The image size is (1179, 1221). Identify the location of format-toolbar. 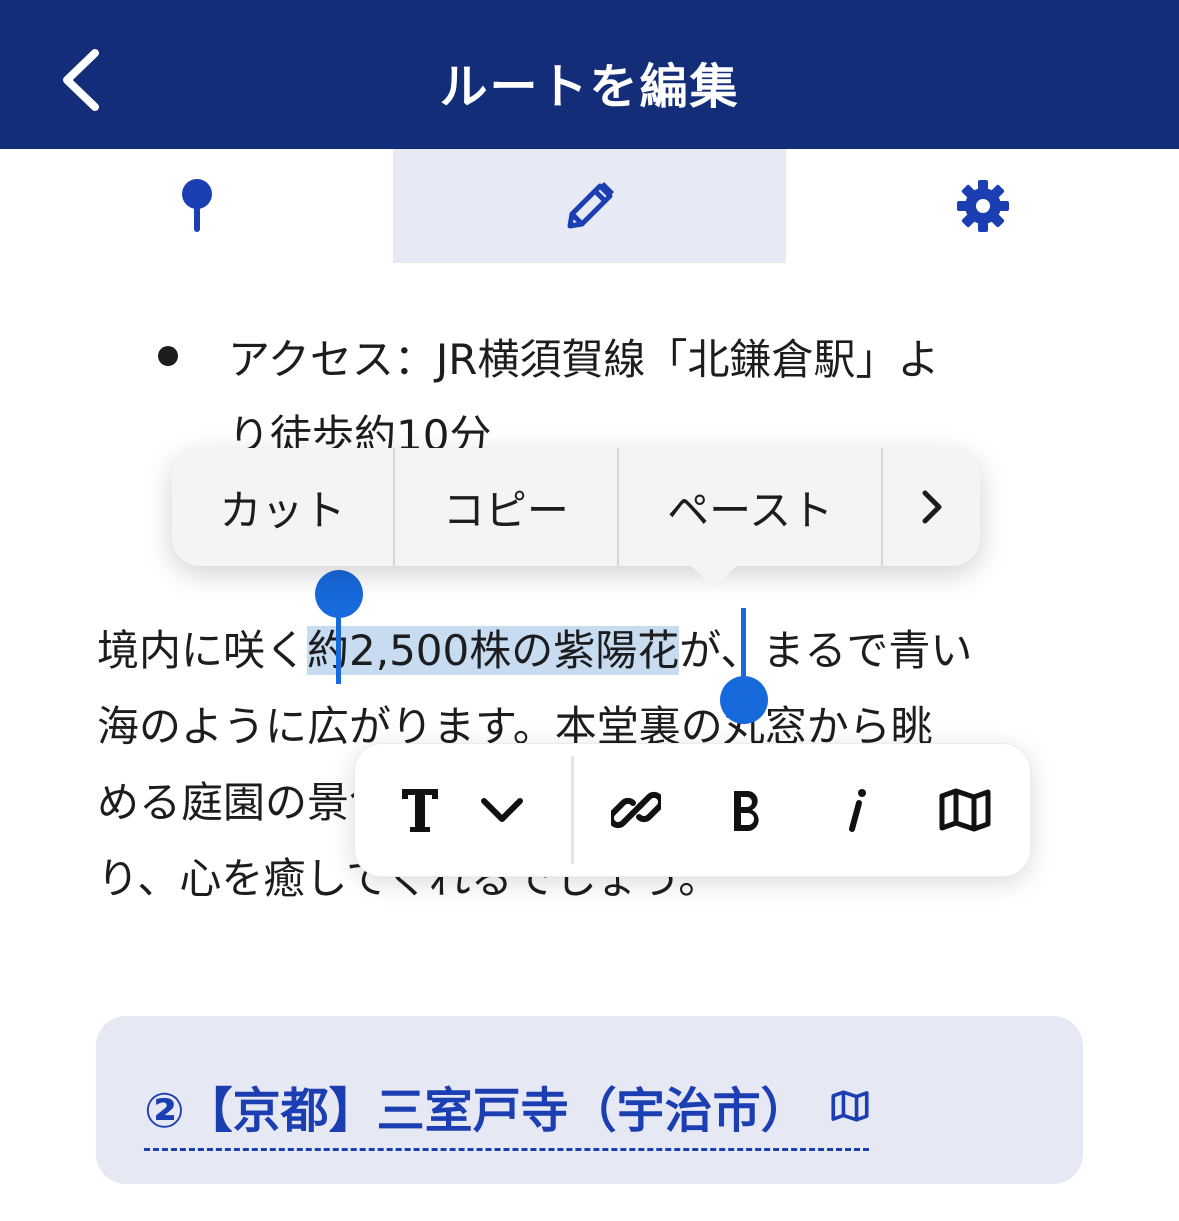
(692, 810).